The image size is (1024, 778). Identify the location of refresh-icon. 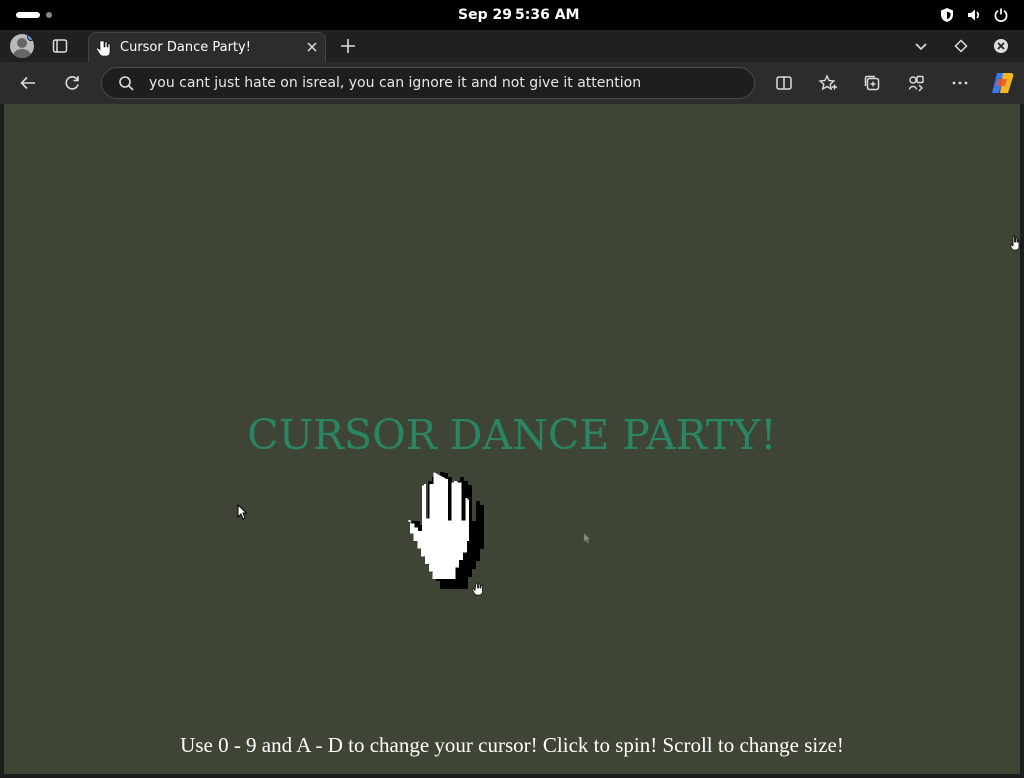
(72, 83).